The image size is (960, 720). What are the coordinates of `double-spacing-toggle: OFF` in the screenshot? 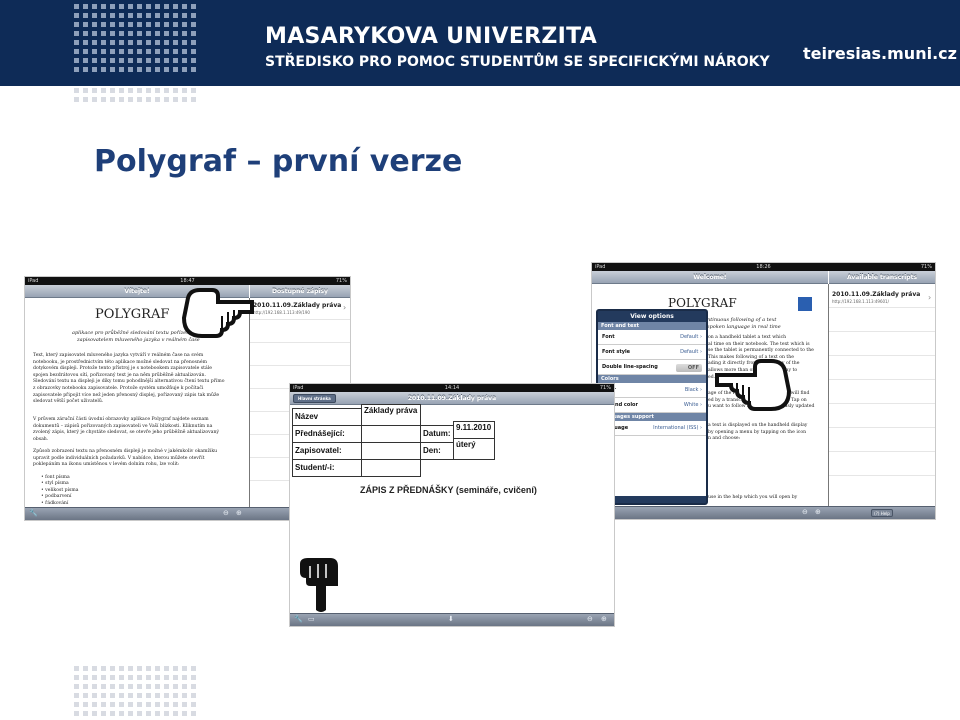 It's located at (689, 368).